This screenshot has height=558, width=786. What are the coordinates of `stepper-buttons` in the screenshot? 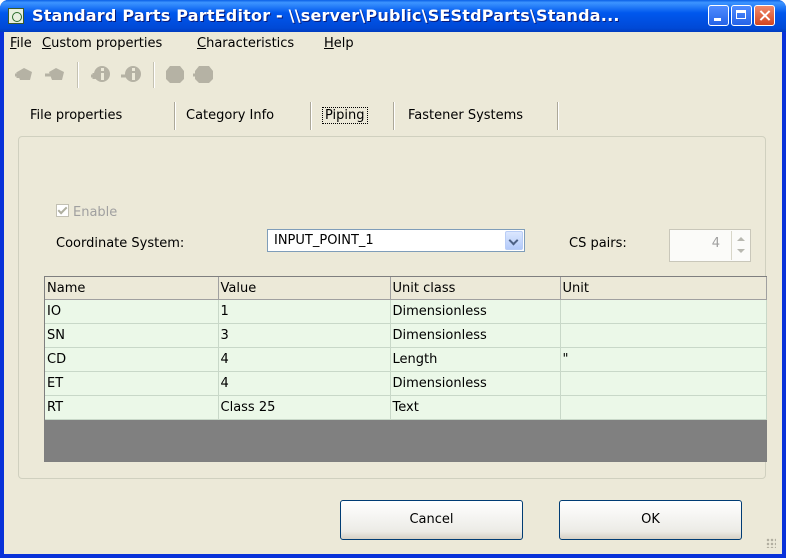 It's located at (740, 245).